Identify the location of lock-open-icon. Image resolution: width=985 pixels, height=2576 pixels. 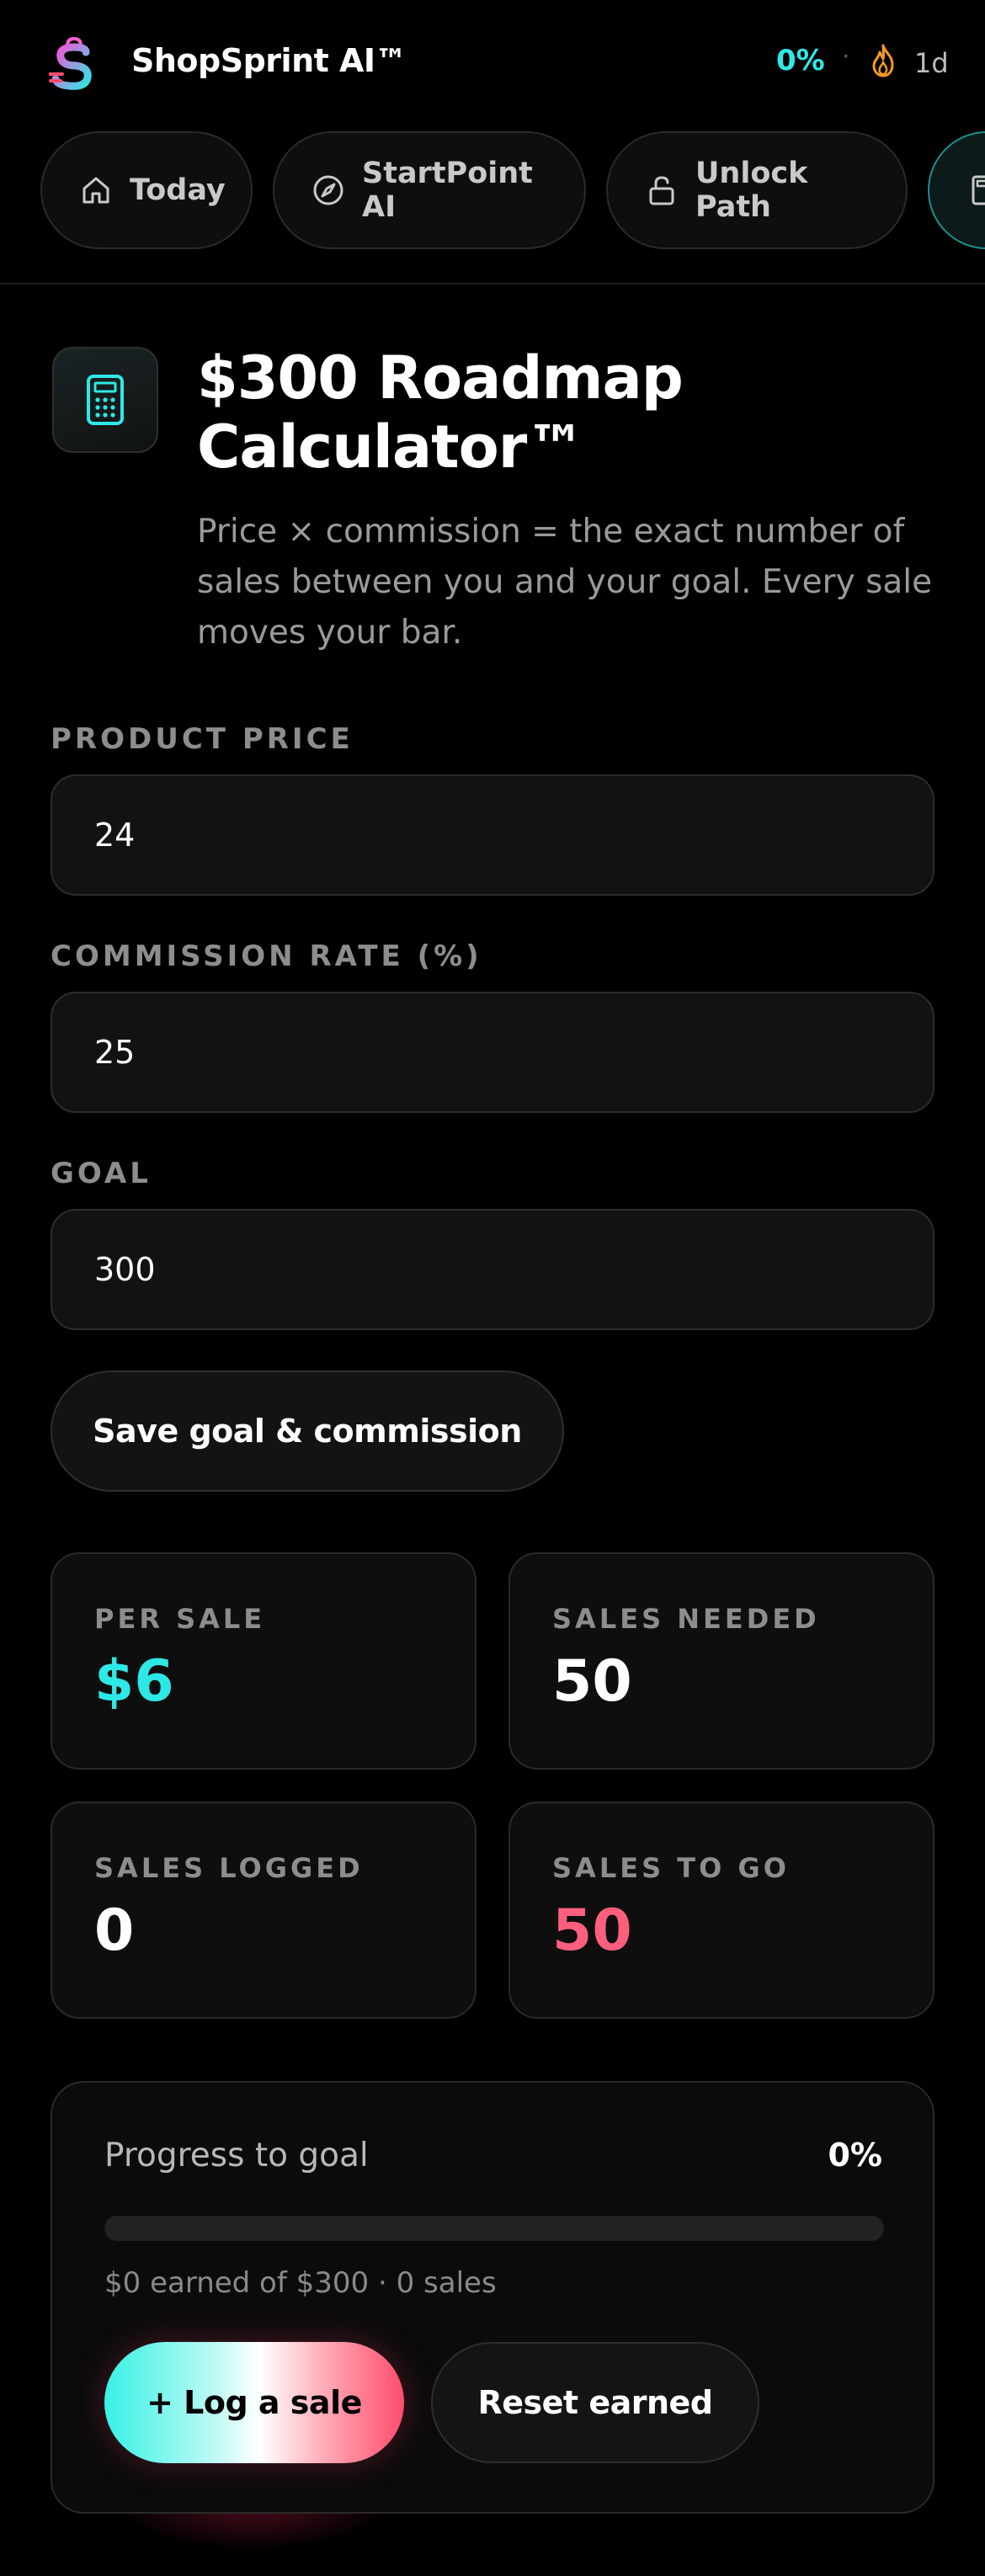
(661, 191).